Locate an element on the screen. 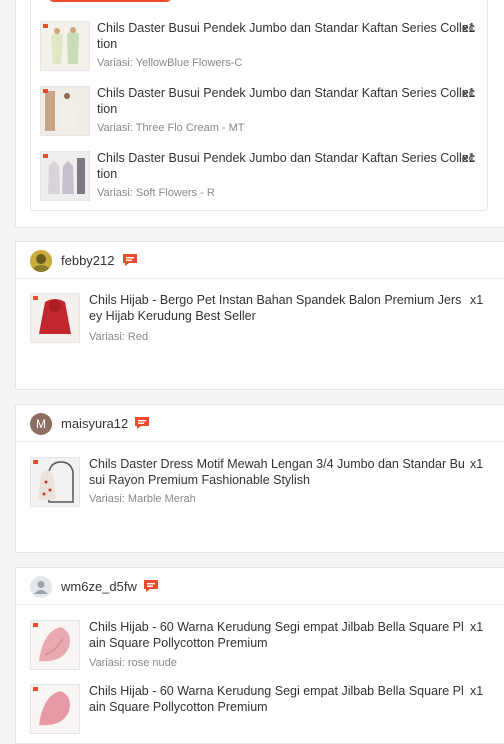 The height and width of the screenshot is (744, 504). order-header: M maisyura12 is located at coordinates (260, 423).